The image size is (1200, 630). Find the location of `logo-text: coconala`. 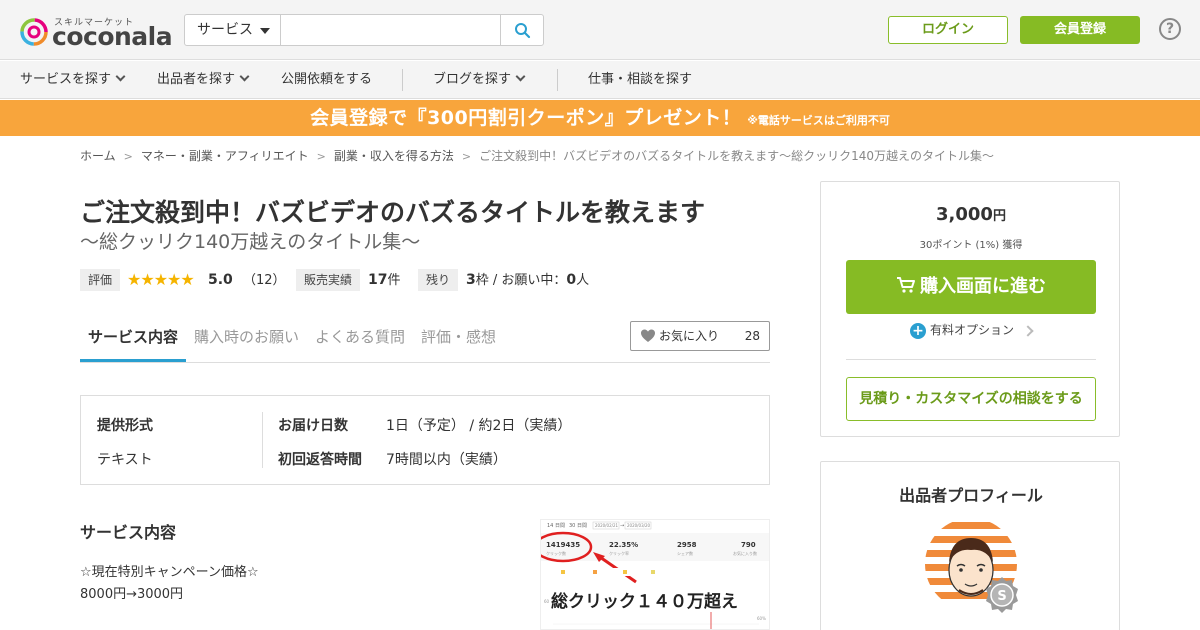

logo-text: coconala is located at coordinates (112, 36).